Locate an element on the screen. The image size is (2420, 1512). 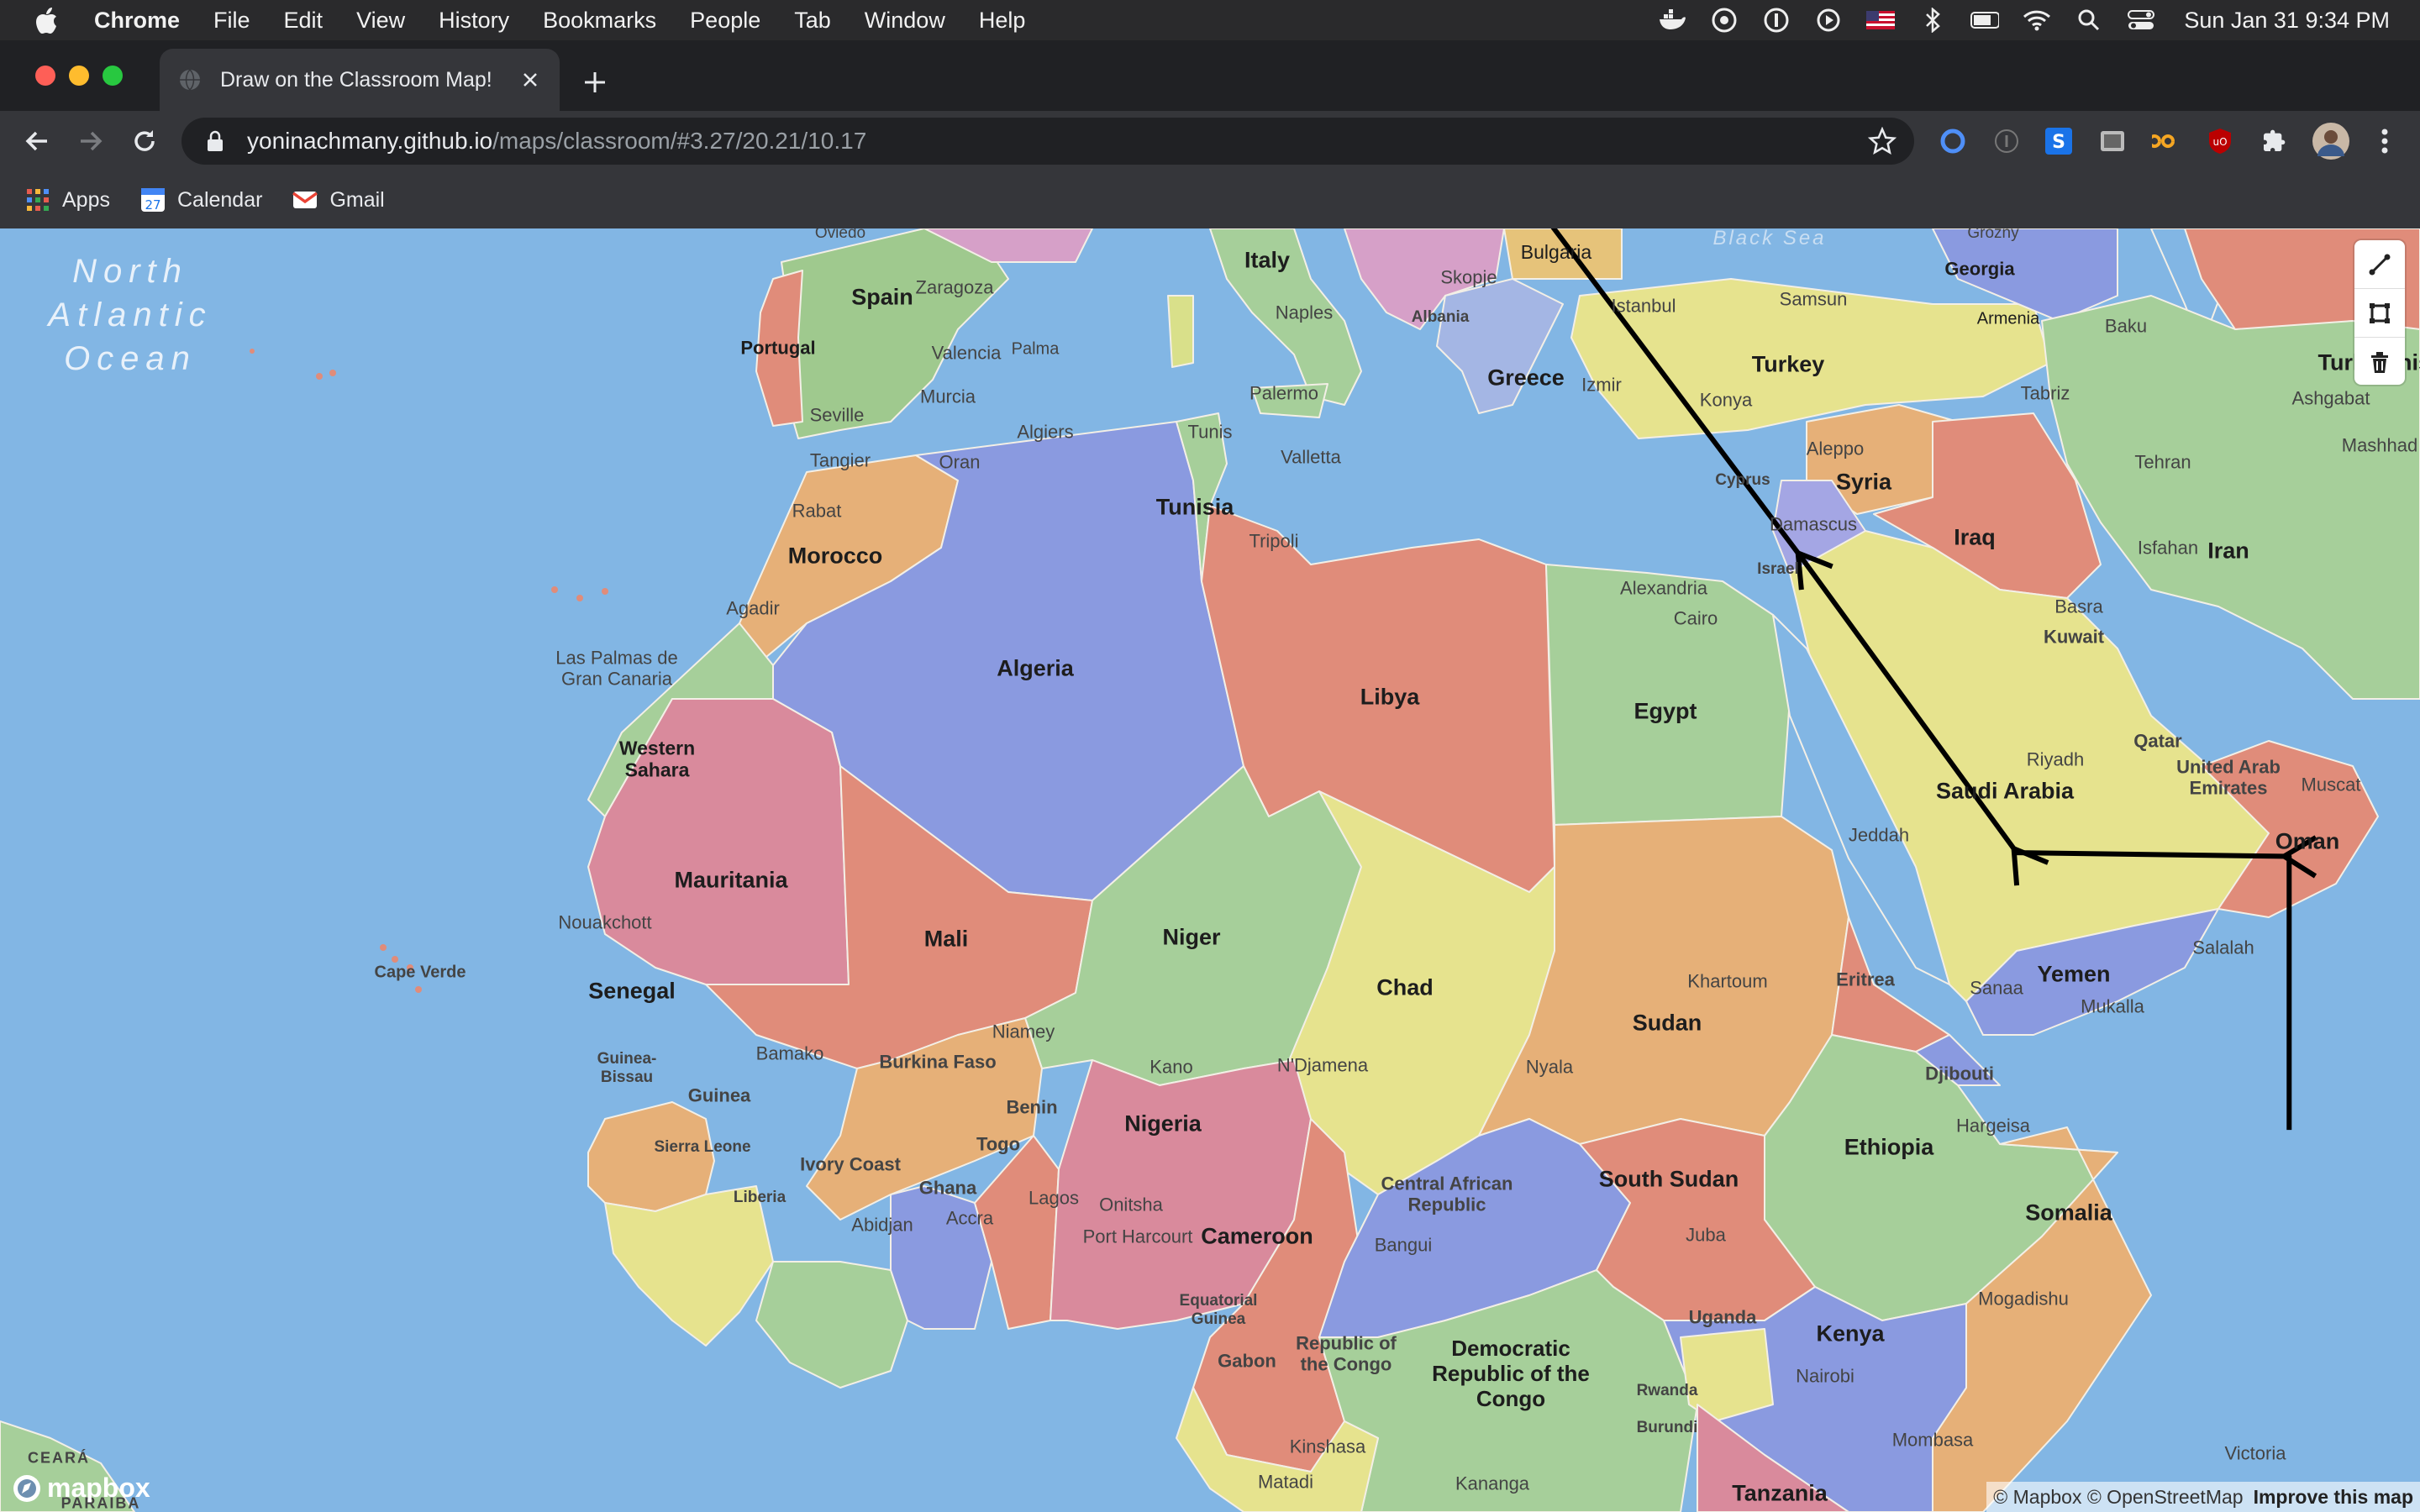
menu-edit: Edit is located at coordinates (304, 21).